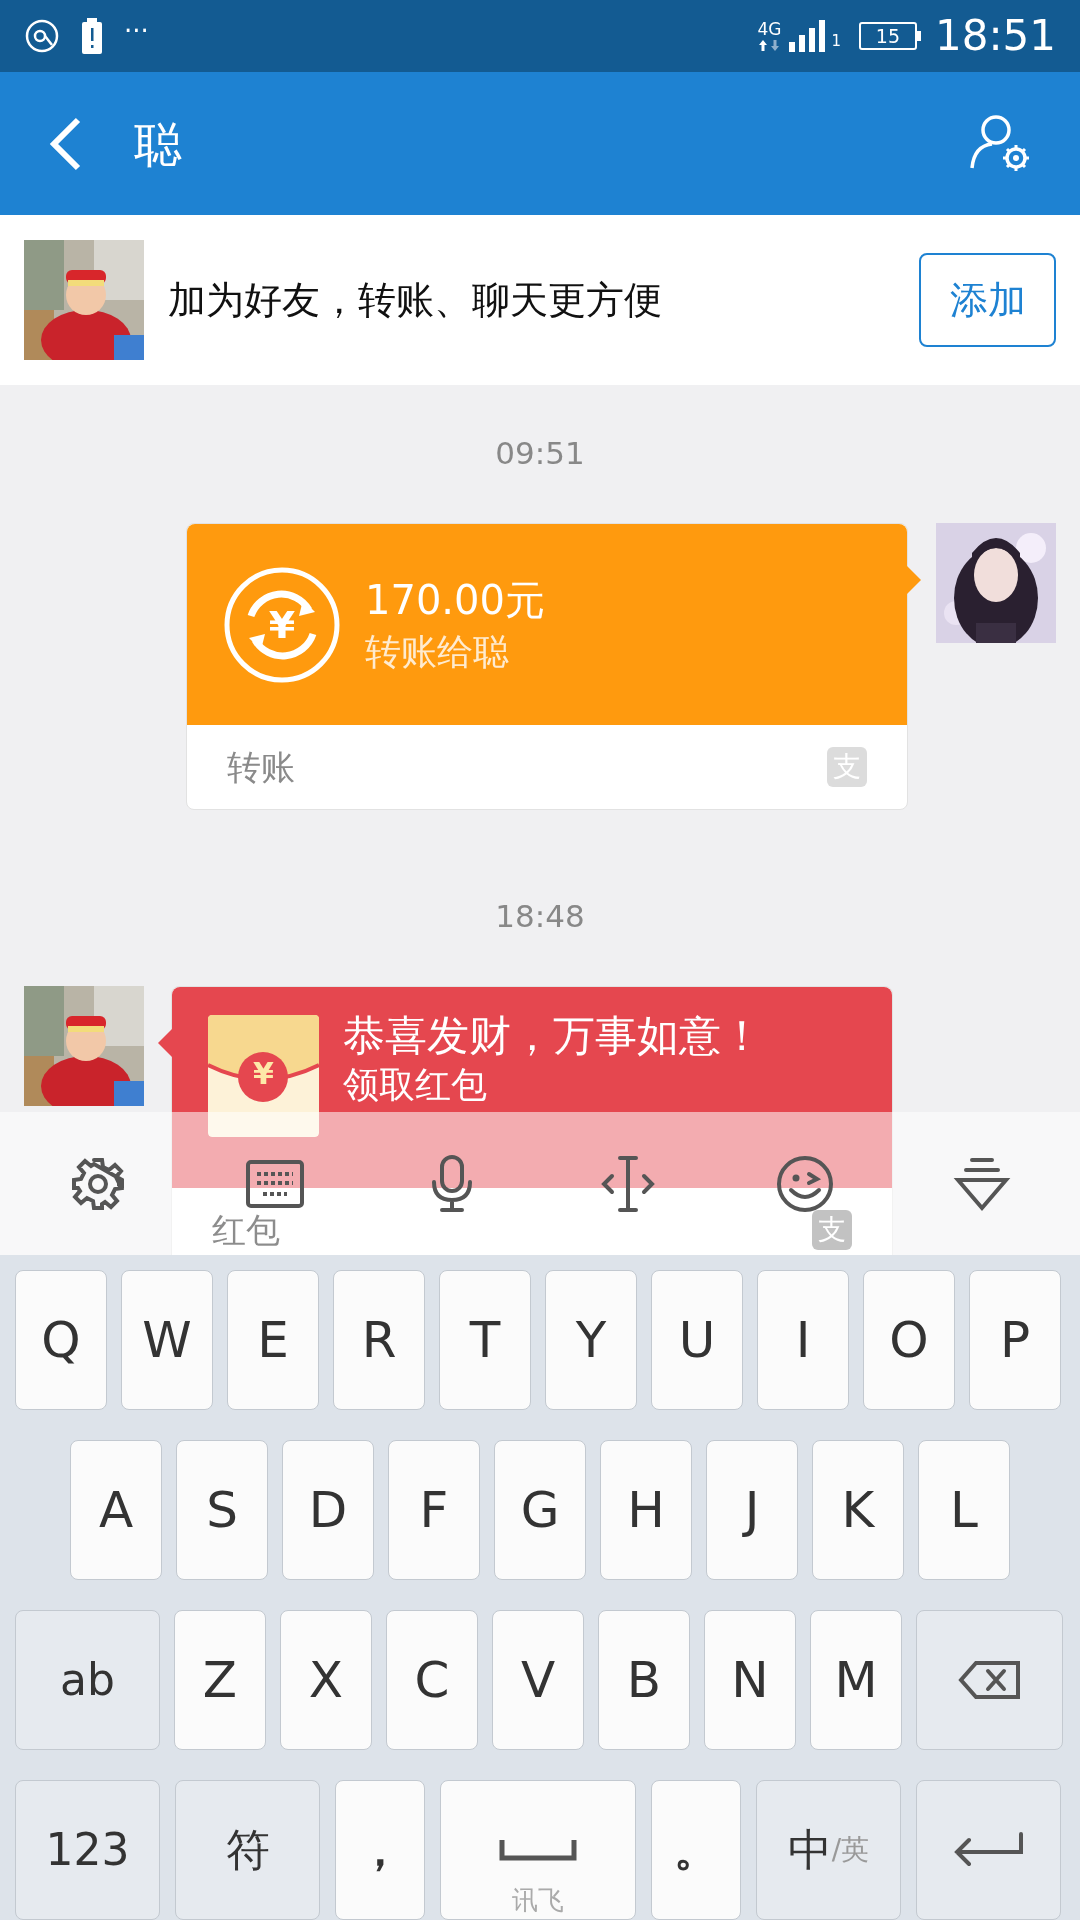  Describe the element at coordinates (261, 767) in the screenshot. I see `card-footer-label: 转账` at that location.